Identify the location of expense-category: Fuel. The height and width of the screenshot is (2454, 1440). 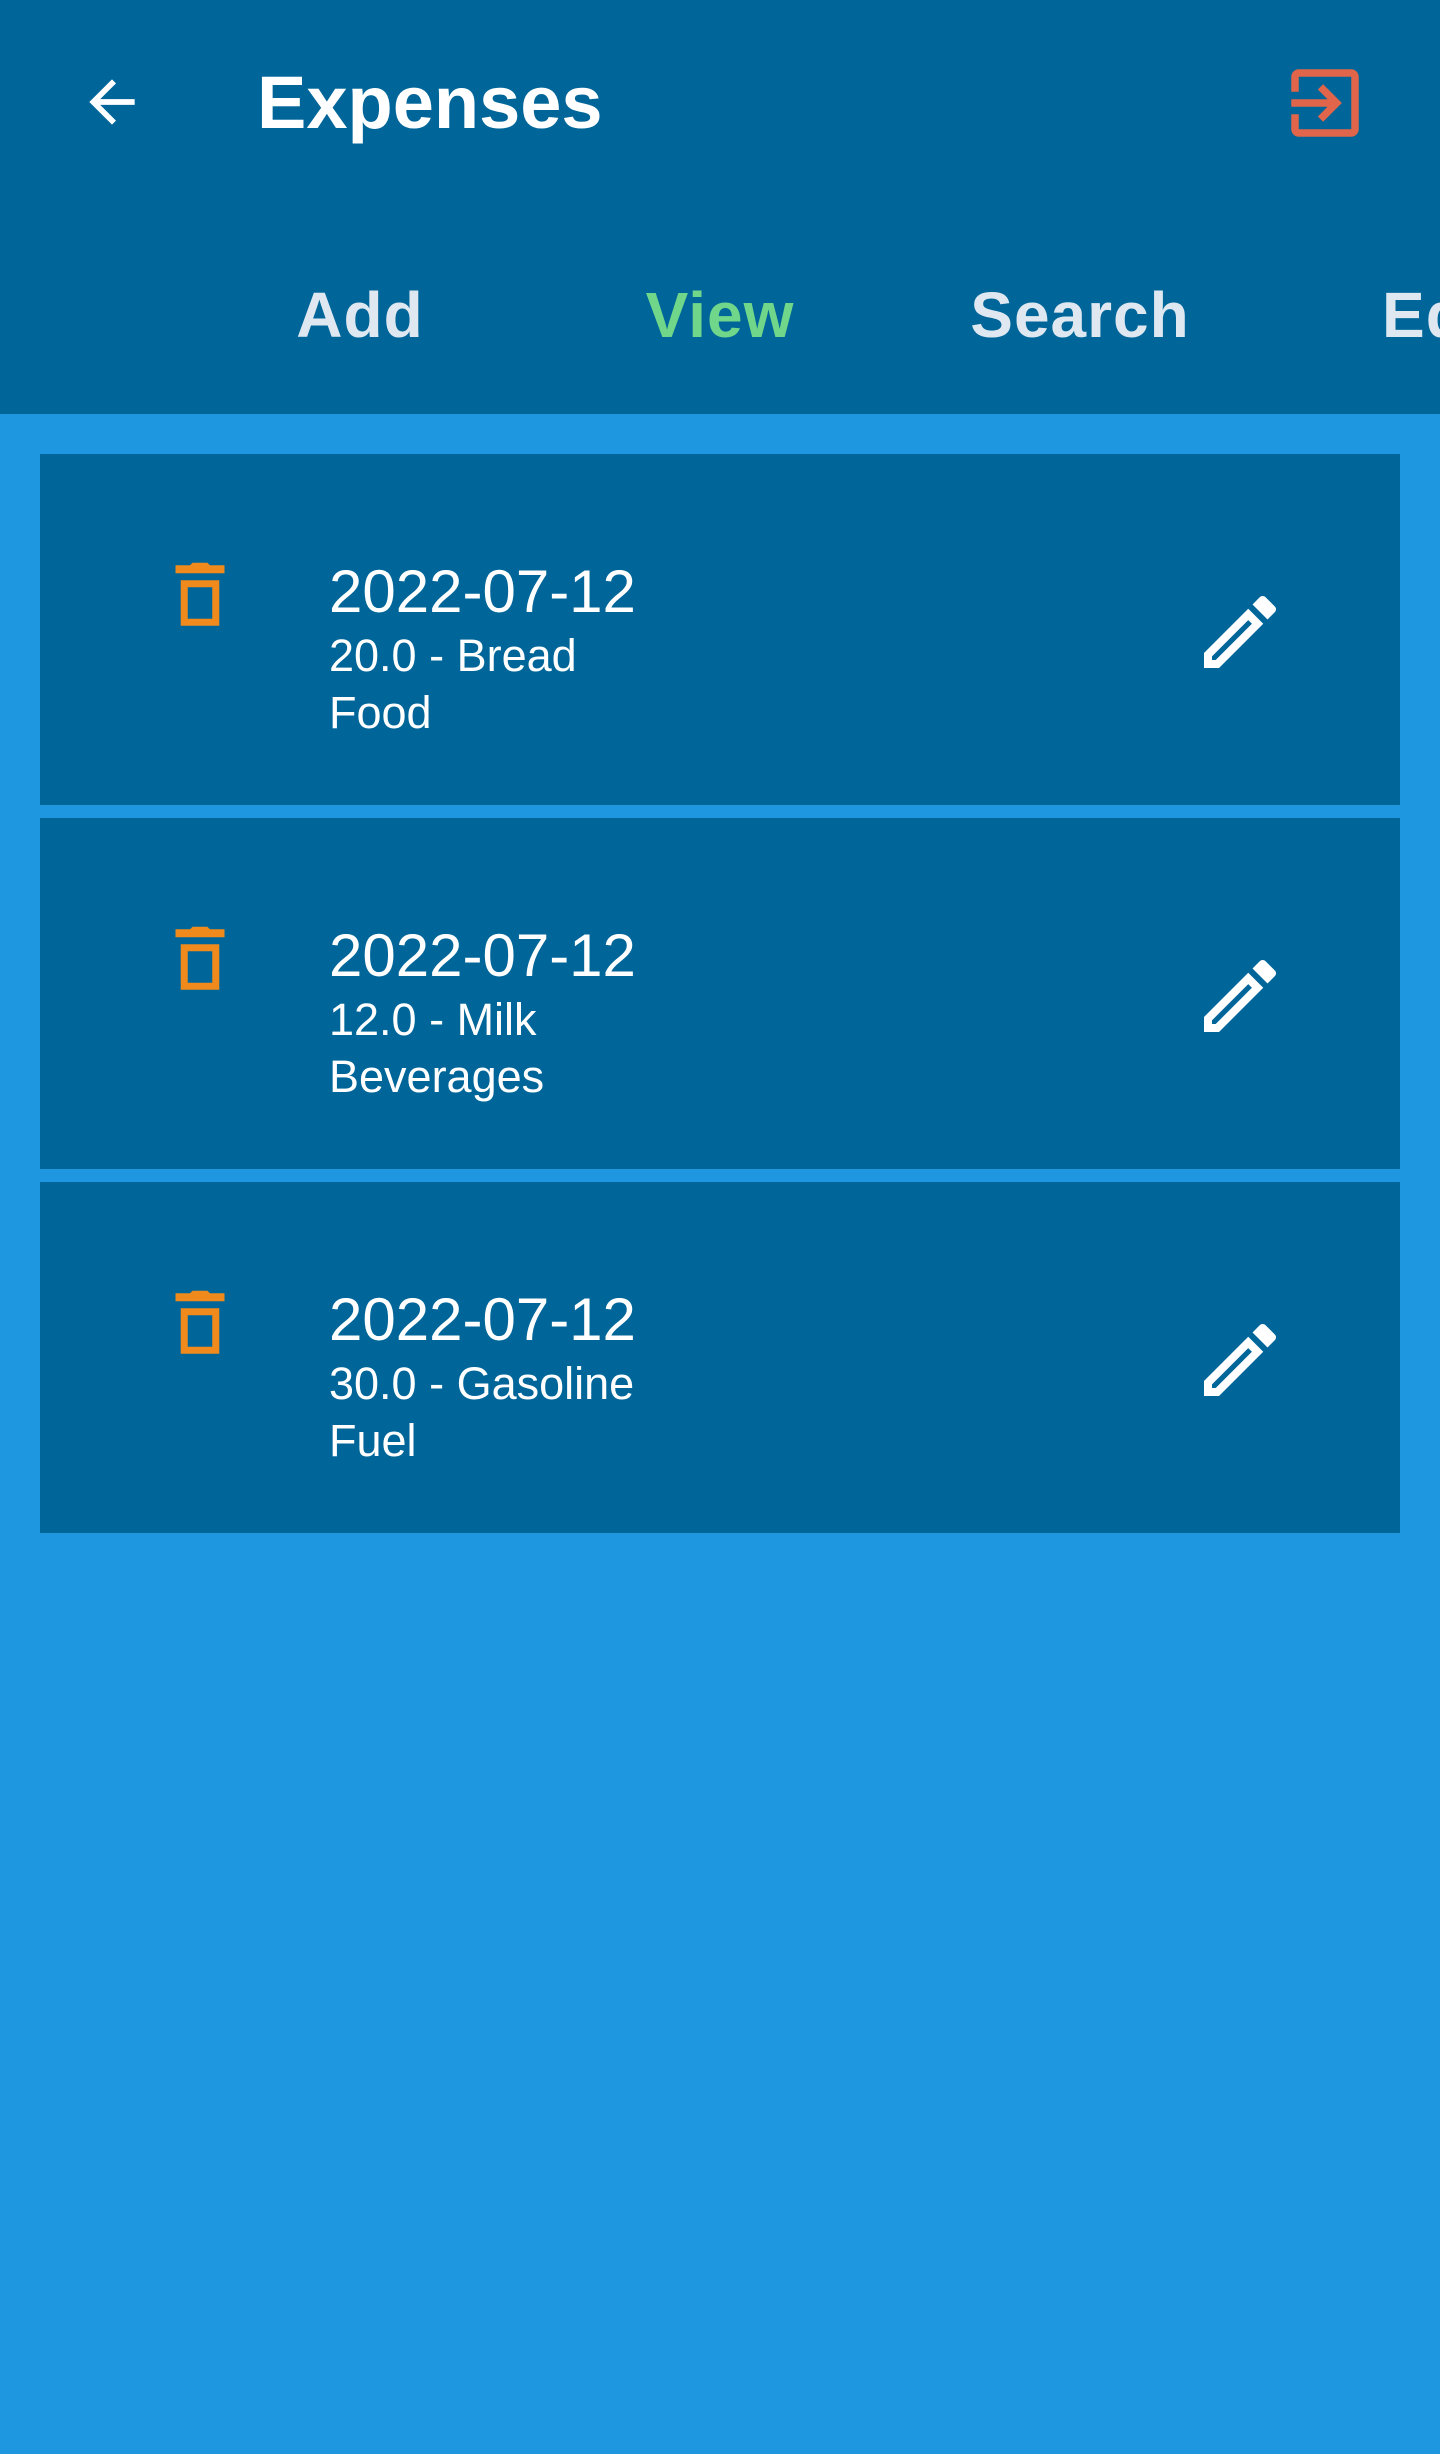
(373, 1440).